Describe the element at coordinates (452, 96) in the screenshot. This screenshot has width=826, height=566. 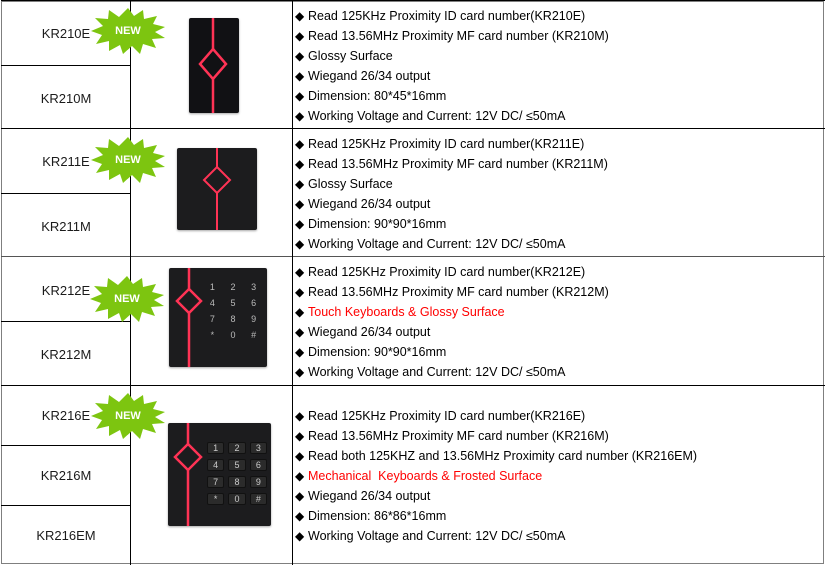
I see `spec-item: ◆ Dimension: 80*45*16mm` at that location.